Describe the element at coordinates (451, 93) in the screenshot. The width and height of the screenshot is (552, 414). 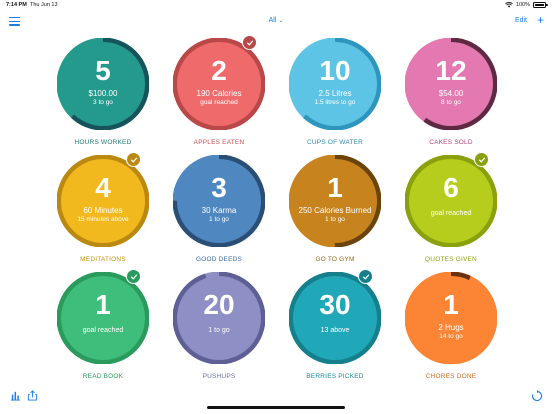
I see `count-amount: $54.00` at that location.